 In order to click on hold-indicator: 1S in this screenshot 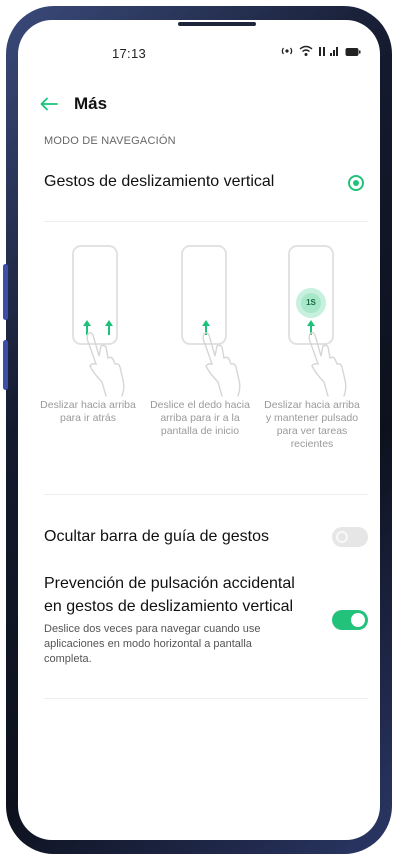, I will do `click(311, 303)`.